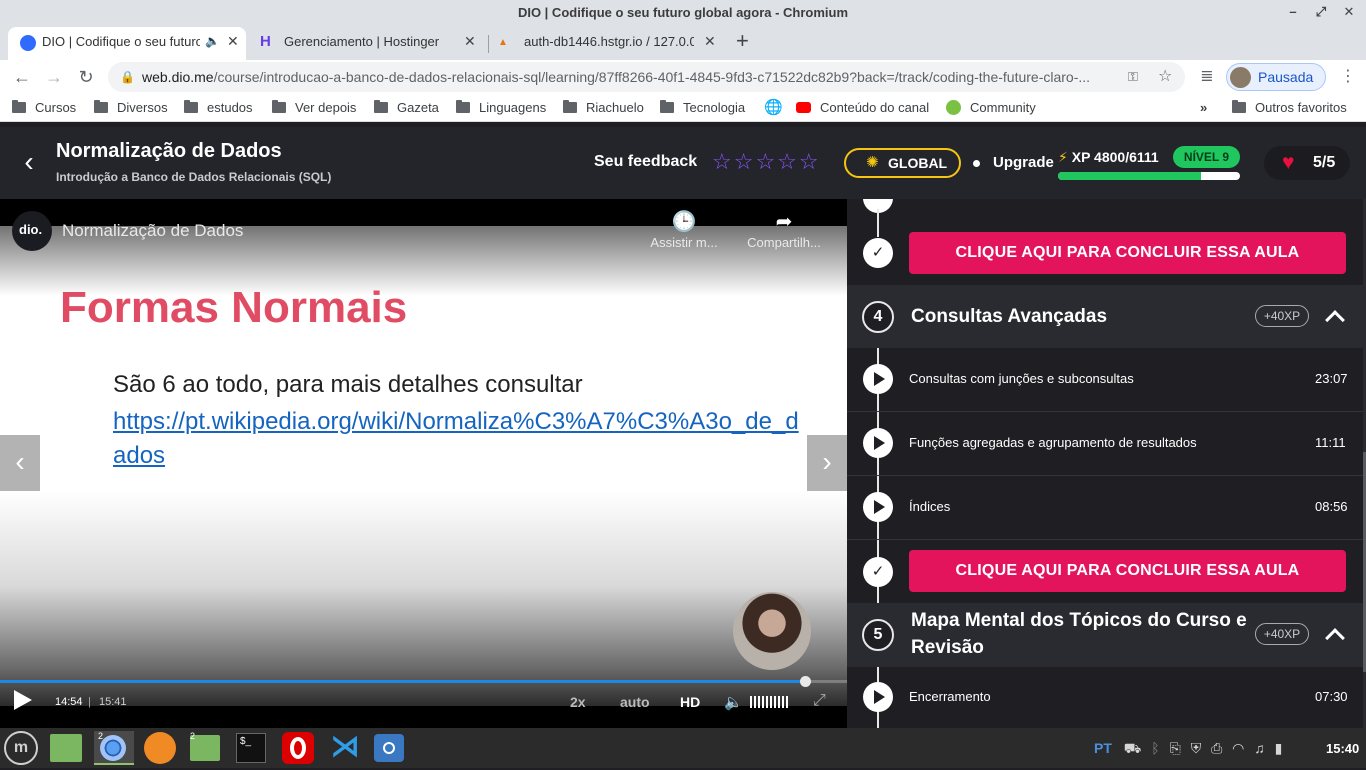 This screenshot has height=770, width=1366. What do you see at coordinates (878, 317) in the screenshot?
I see `module-number: 4` at bounding box center [878, 317].